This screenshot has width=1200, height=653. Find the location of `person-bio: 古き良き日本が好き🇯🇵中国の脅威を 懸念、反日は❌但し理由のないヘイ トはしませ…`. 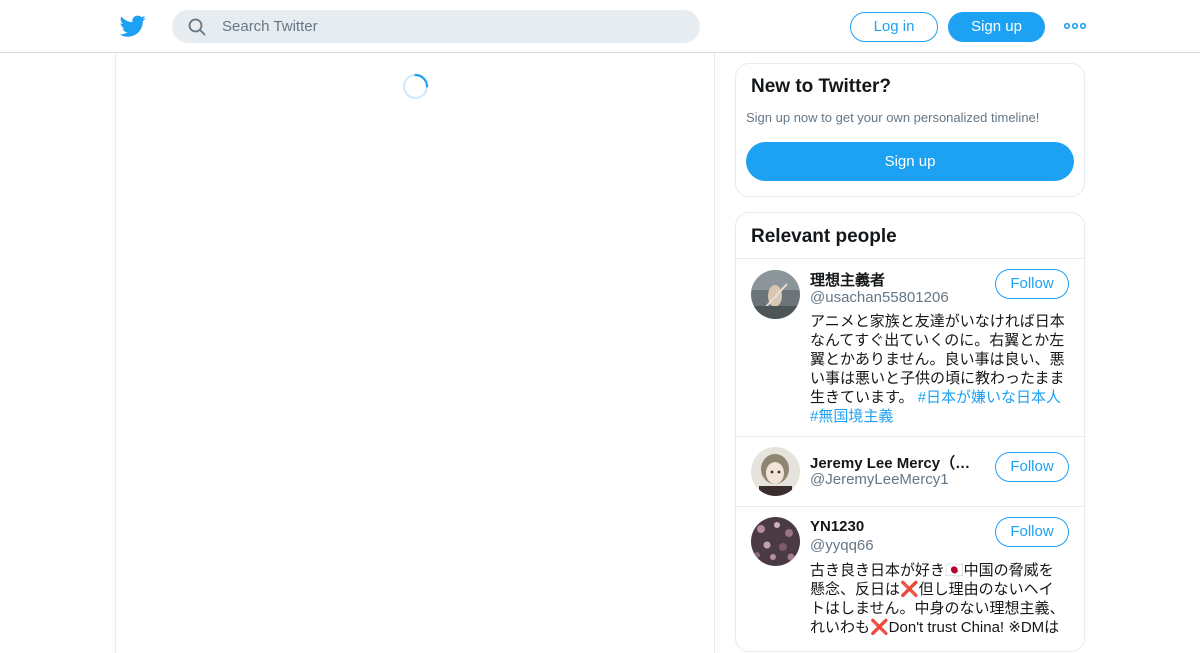

person-bio: 古き良き日本が好き🇯🇵中国の脅威を 懸念、反日は❌但し理由のないヘイ トはしませ… is located at coordinates (941, 599).